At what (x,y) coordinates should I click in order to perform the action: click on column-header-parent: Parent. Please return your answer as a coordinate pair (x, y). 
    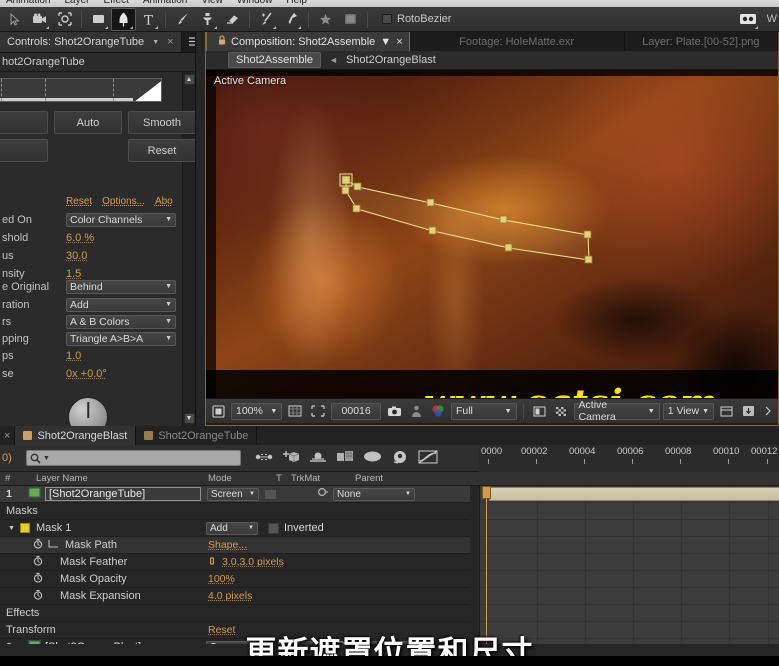
    Looking at the image, I should click on (369, 478).